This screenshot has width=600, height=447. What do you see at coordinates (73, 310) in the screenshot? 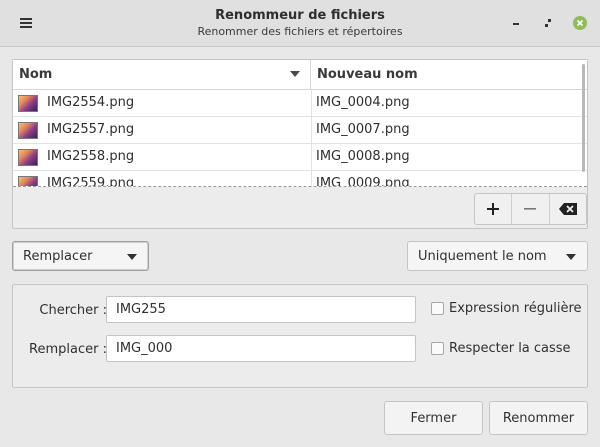
I see `search-label: Chercher :` at bounding box center [73, 310].